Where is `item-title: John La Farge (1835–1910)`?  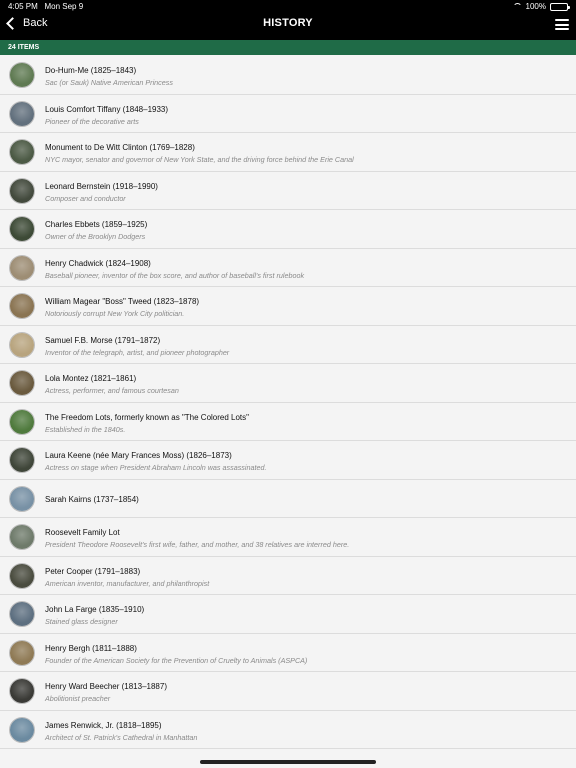 item-title: John La Farge (1835–1910) is located at coordinates (95, 609).